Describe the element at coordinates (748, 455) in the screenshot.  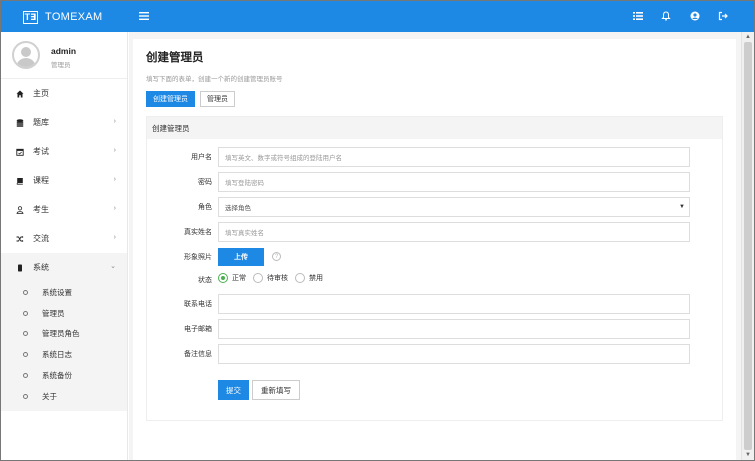
I see `scroll-down-icon: ▼` at that location.